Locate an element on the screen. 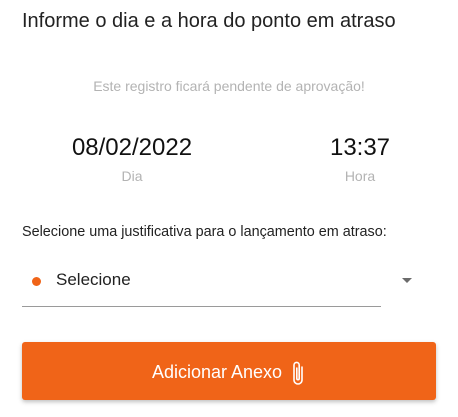  dot-icon is located at coordinates (36, 281).